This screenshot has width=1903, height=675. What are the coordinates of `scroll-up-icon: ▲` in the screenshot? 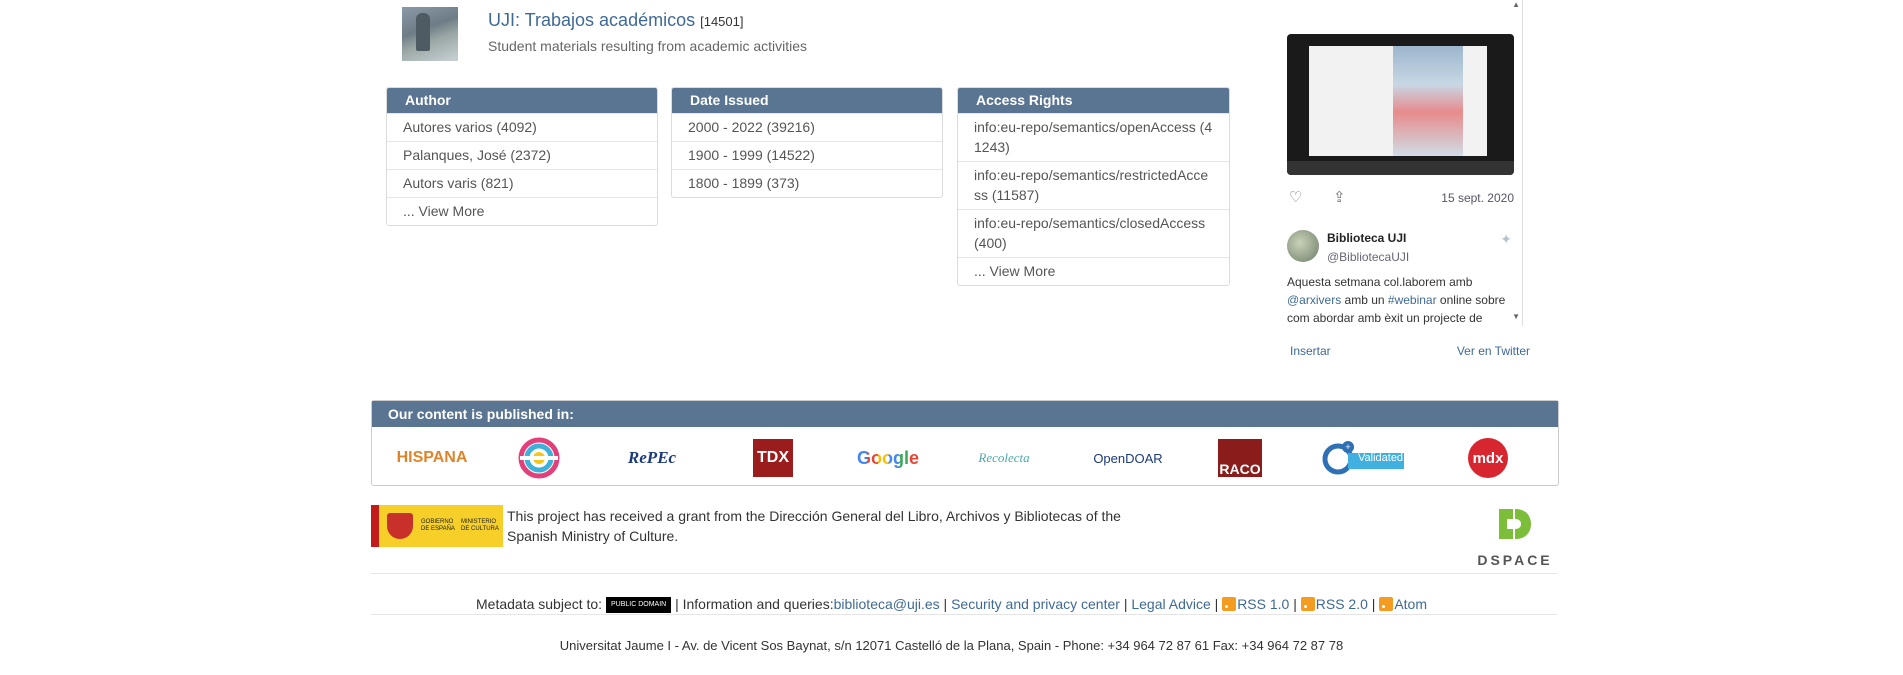 It's located at (1516, 4).